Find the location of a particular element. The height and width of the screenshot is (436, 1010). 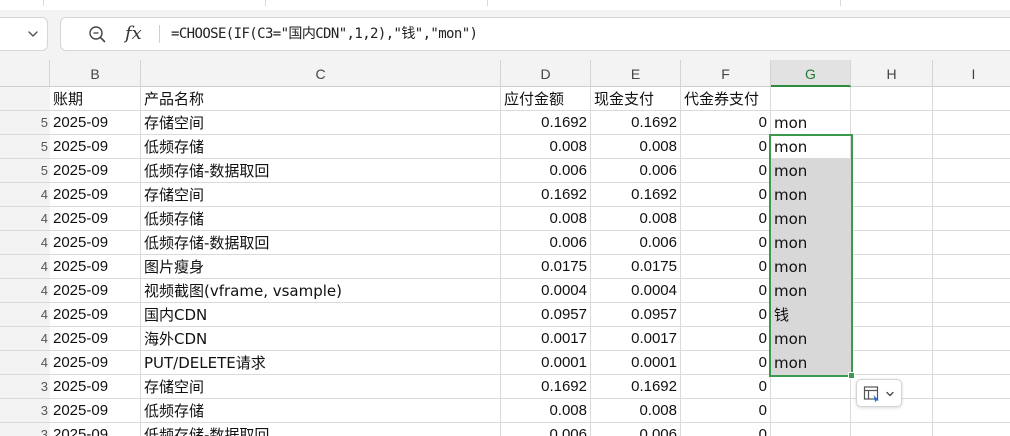

cell-c: 视频截图(vframe, vsample) is located at coordinates (321, 291).